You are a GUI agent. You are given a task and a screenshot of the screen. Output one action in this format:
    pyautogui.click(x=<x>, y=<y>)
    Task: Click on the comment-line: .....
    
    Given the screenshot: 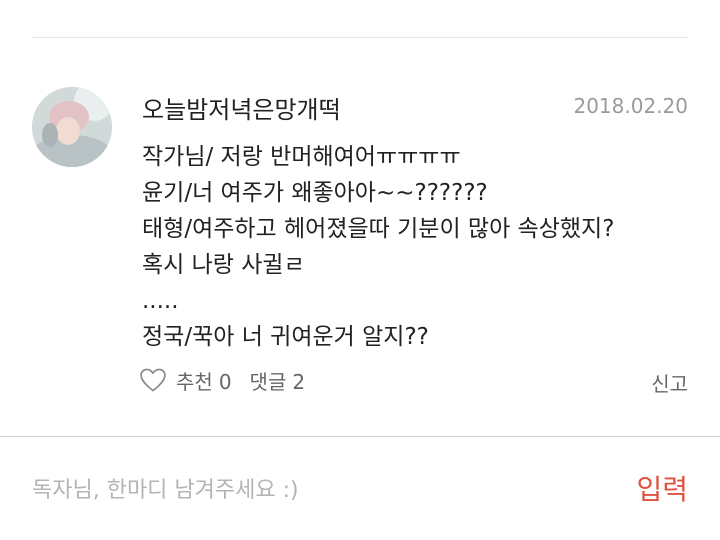 What is the action you would take?
    pyautogui.click(x=160, y=301)
    